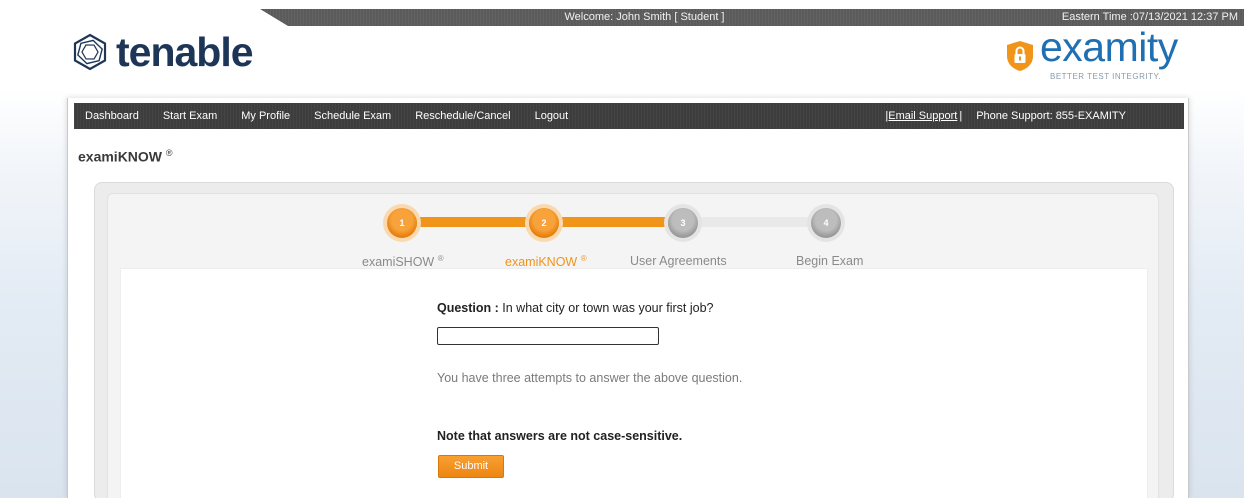 This screenshot has height=498, width=1244. I want to click on page-title-mark: ®, so click(169, 153).